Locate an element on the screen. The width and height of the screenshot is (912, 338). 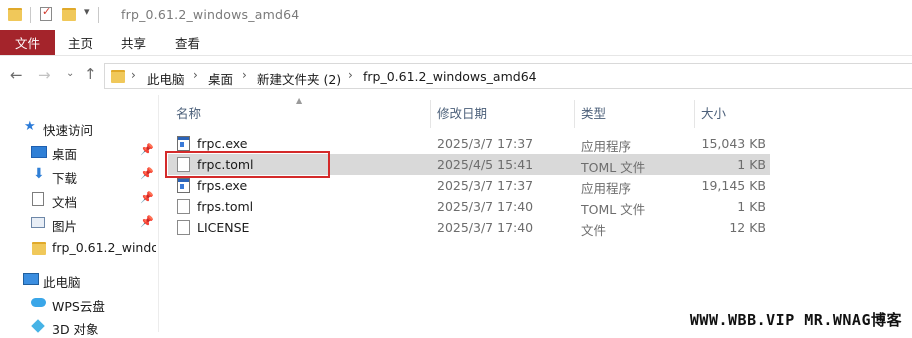
file-date: 2025/4/5 15:41 is located at coordinates (485, 164).